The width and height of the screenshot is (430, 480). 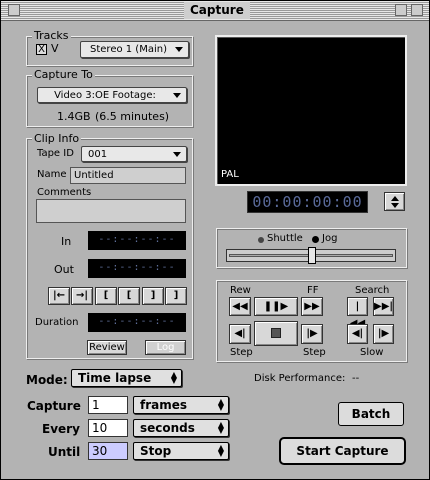 What do you see at coordinates (395, 205) in the screenshot?
I see `arrow-down-icon` at bounding box center [395, 205].